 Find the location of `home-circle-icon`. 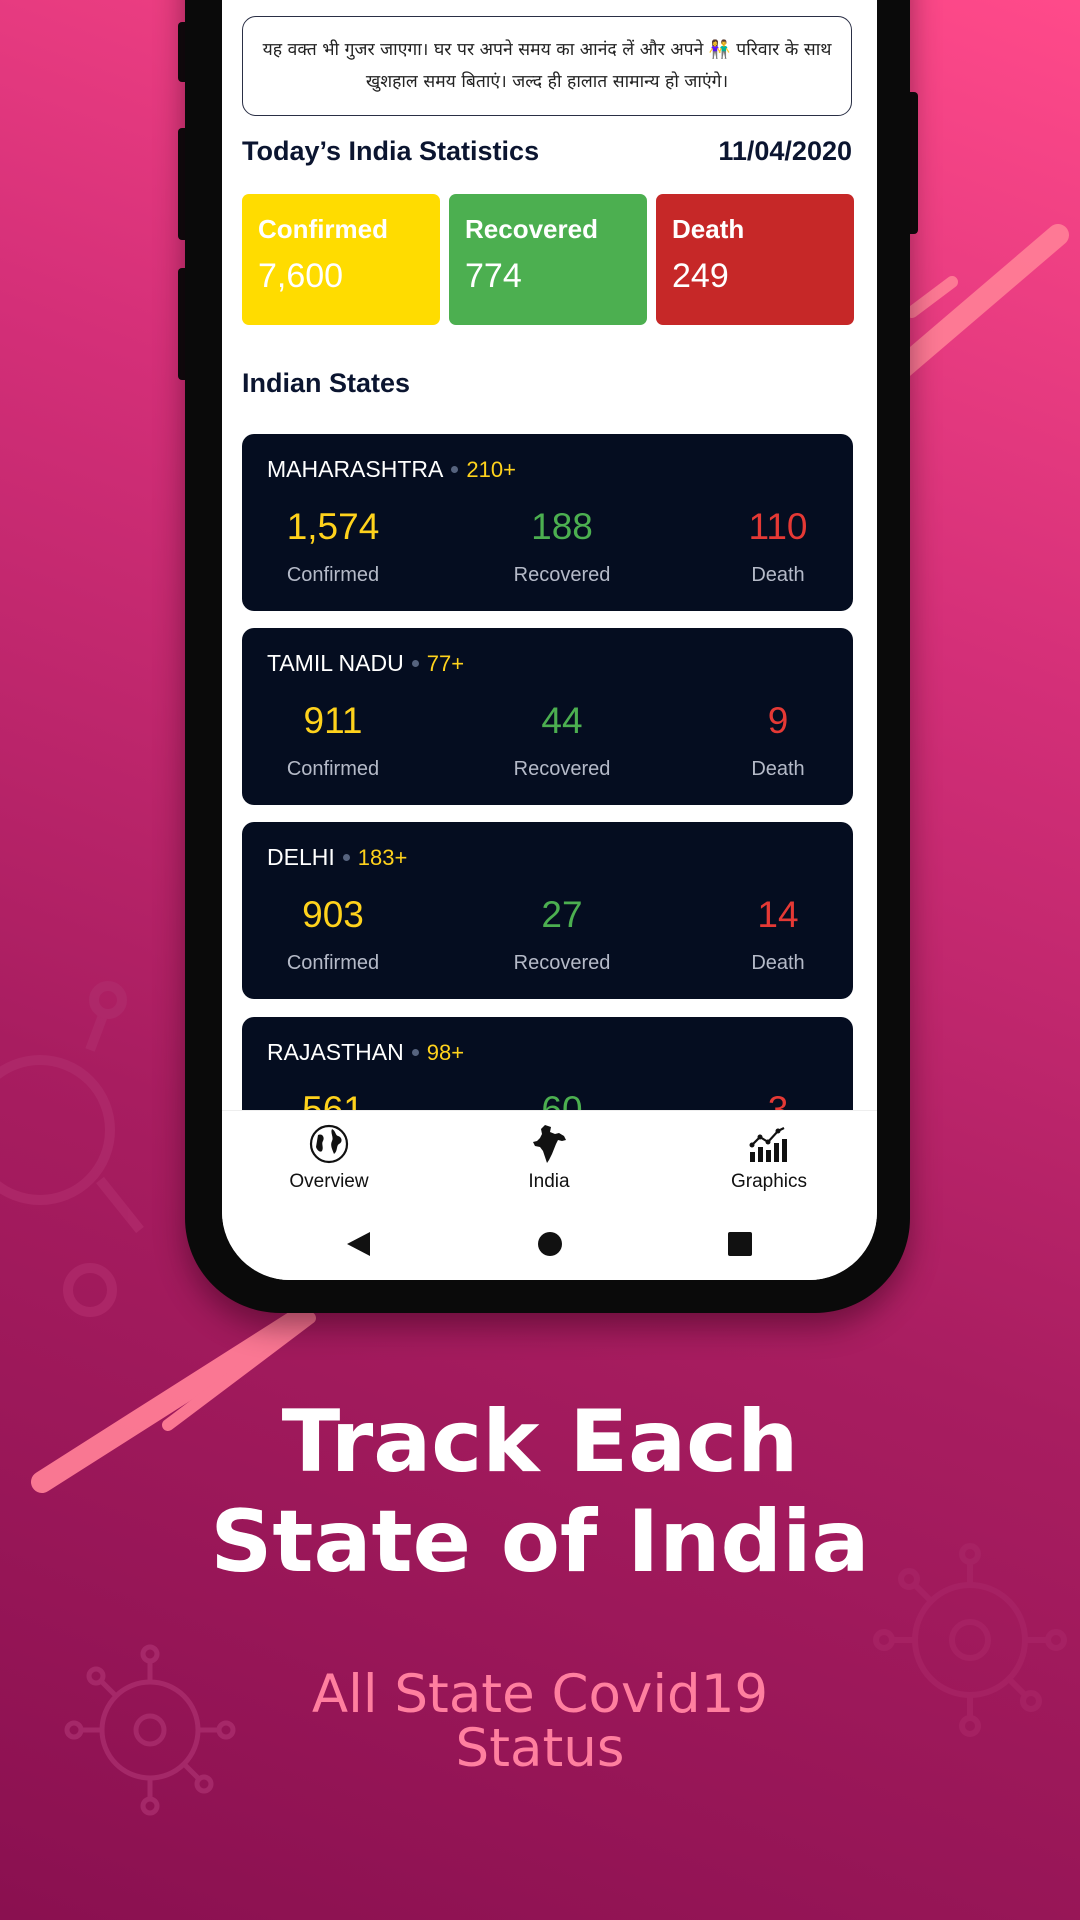

home-circle-icon is located at coordinates (550, 1244).